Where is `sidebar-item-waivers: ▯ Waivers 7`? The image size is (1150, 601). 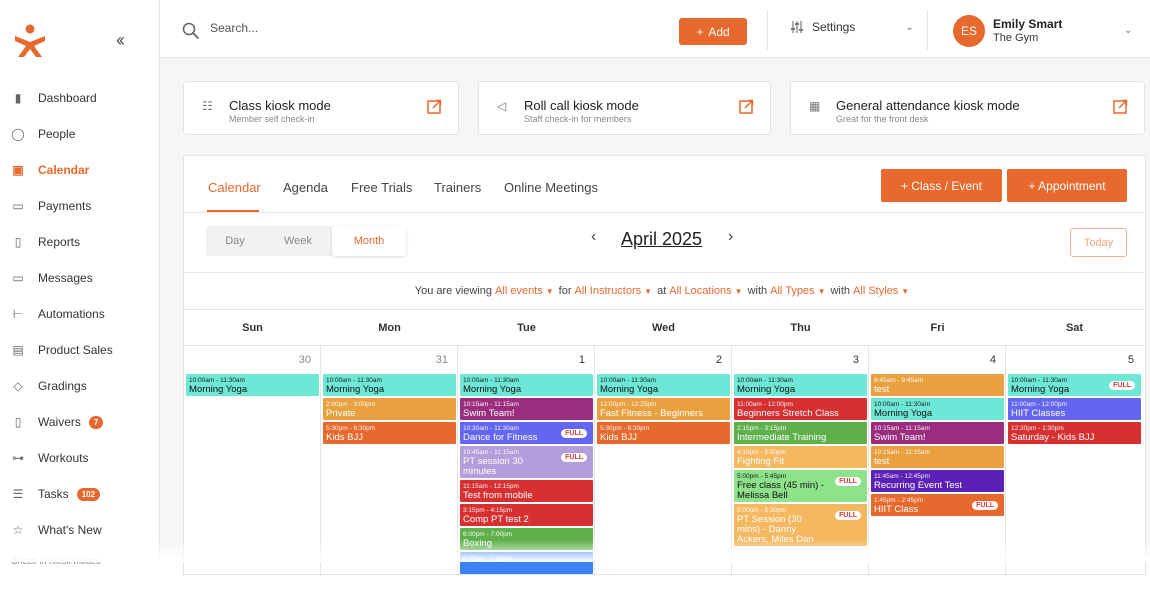
sidebar-item-waivers: ▯ Waivers 7 is located at coordinates (80, 422).